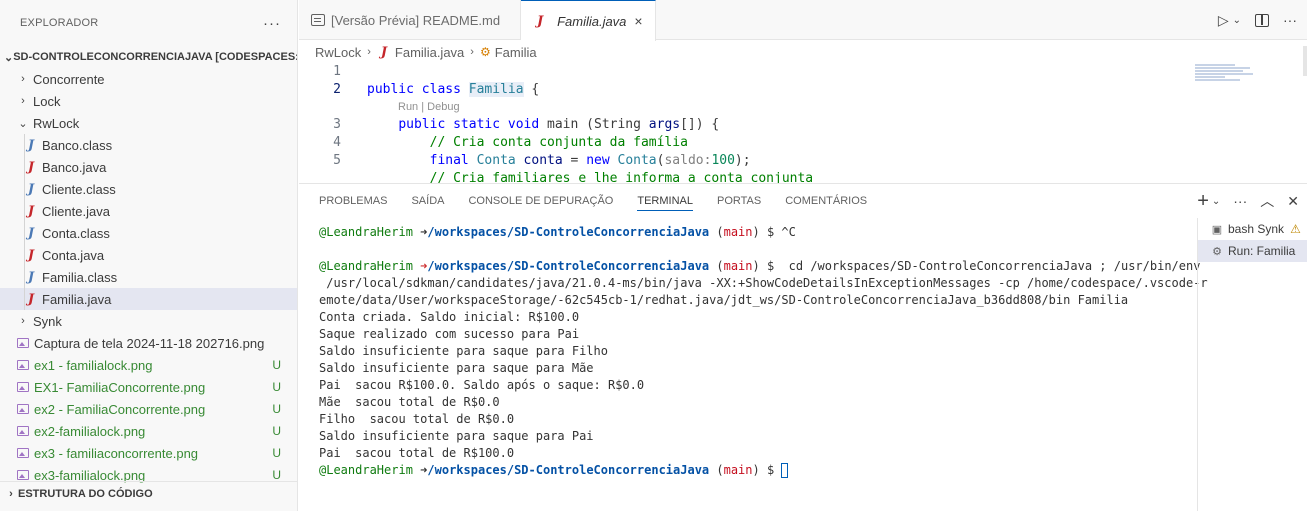 The width and height of the screenshot is (1307, 511). I want to click on breadcrumb-file: Familia.java, so click(429, 52).